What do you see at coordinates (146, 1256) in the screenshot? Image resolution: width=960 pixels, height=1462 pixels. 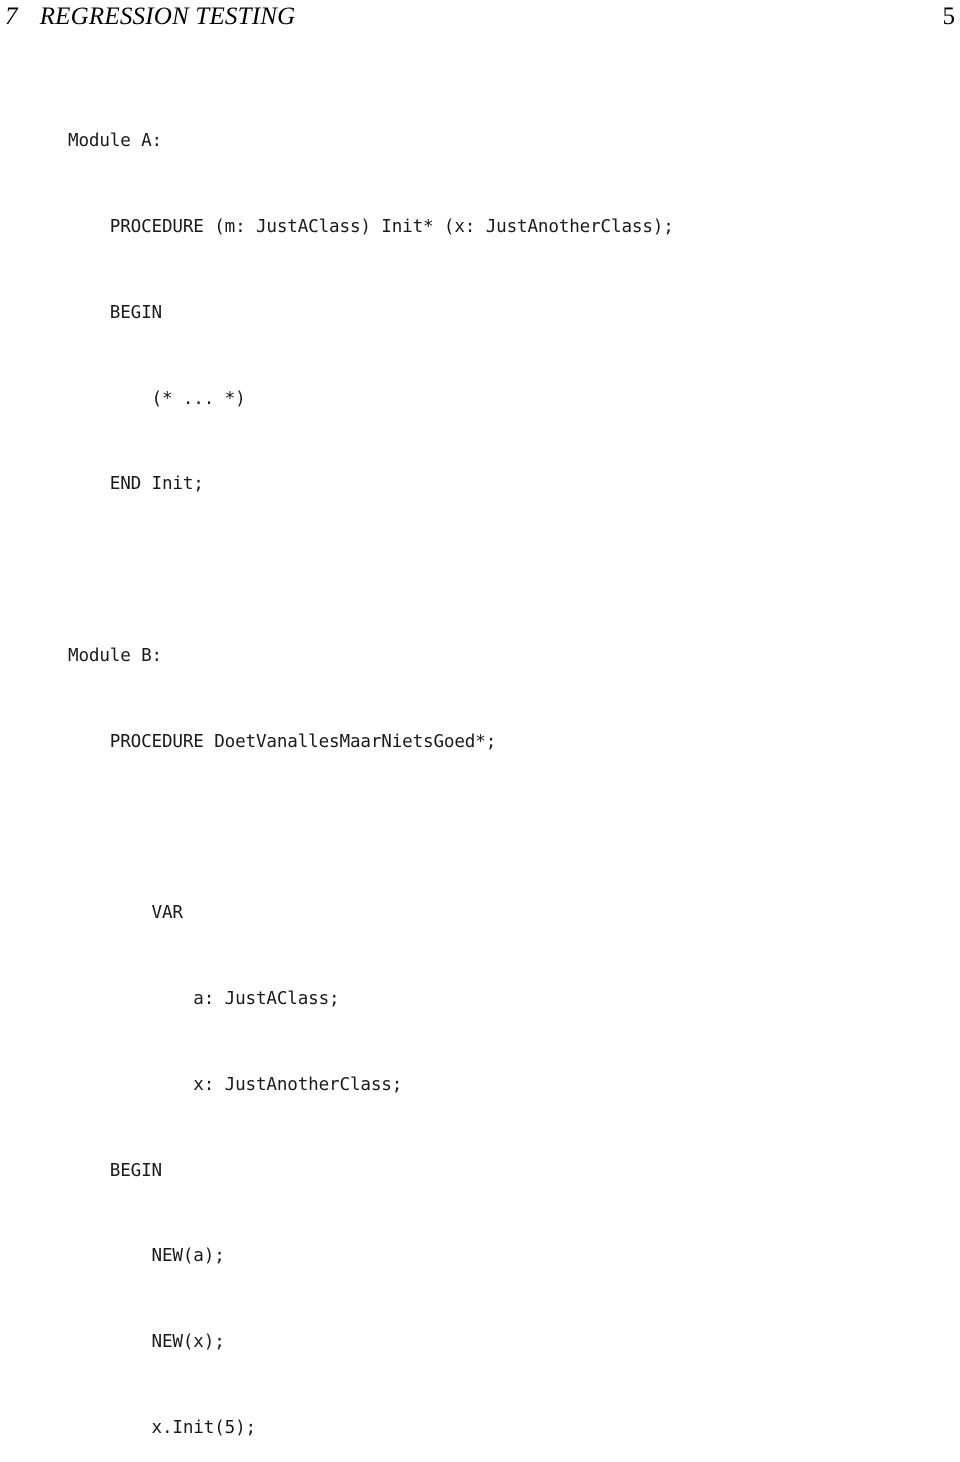 I see `code-line: NEW(a);` at bounding box center [146, 1256].